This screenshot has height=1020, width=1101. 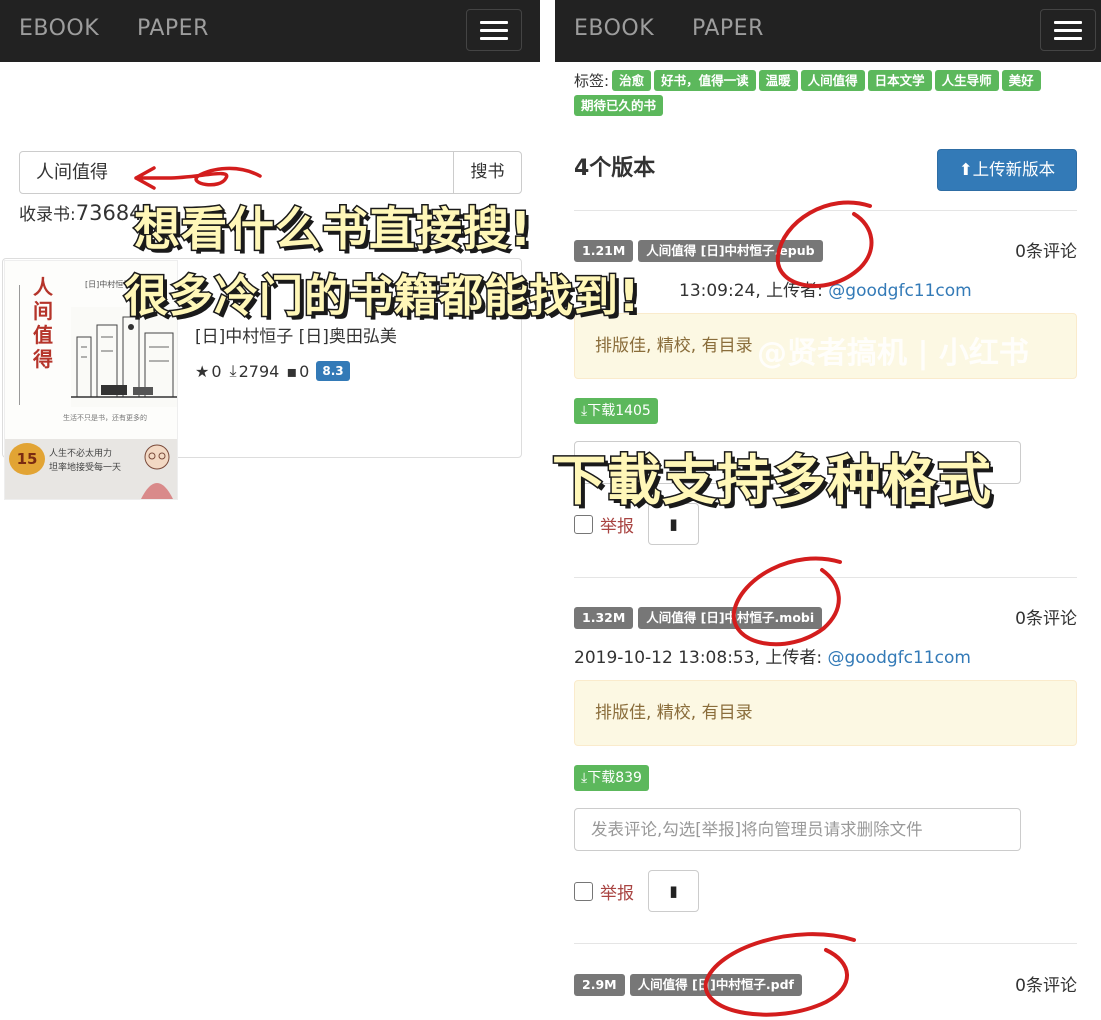 I want to click on file-size-badge: 1.21M, so click(x=604, y=251).